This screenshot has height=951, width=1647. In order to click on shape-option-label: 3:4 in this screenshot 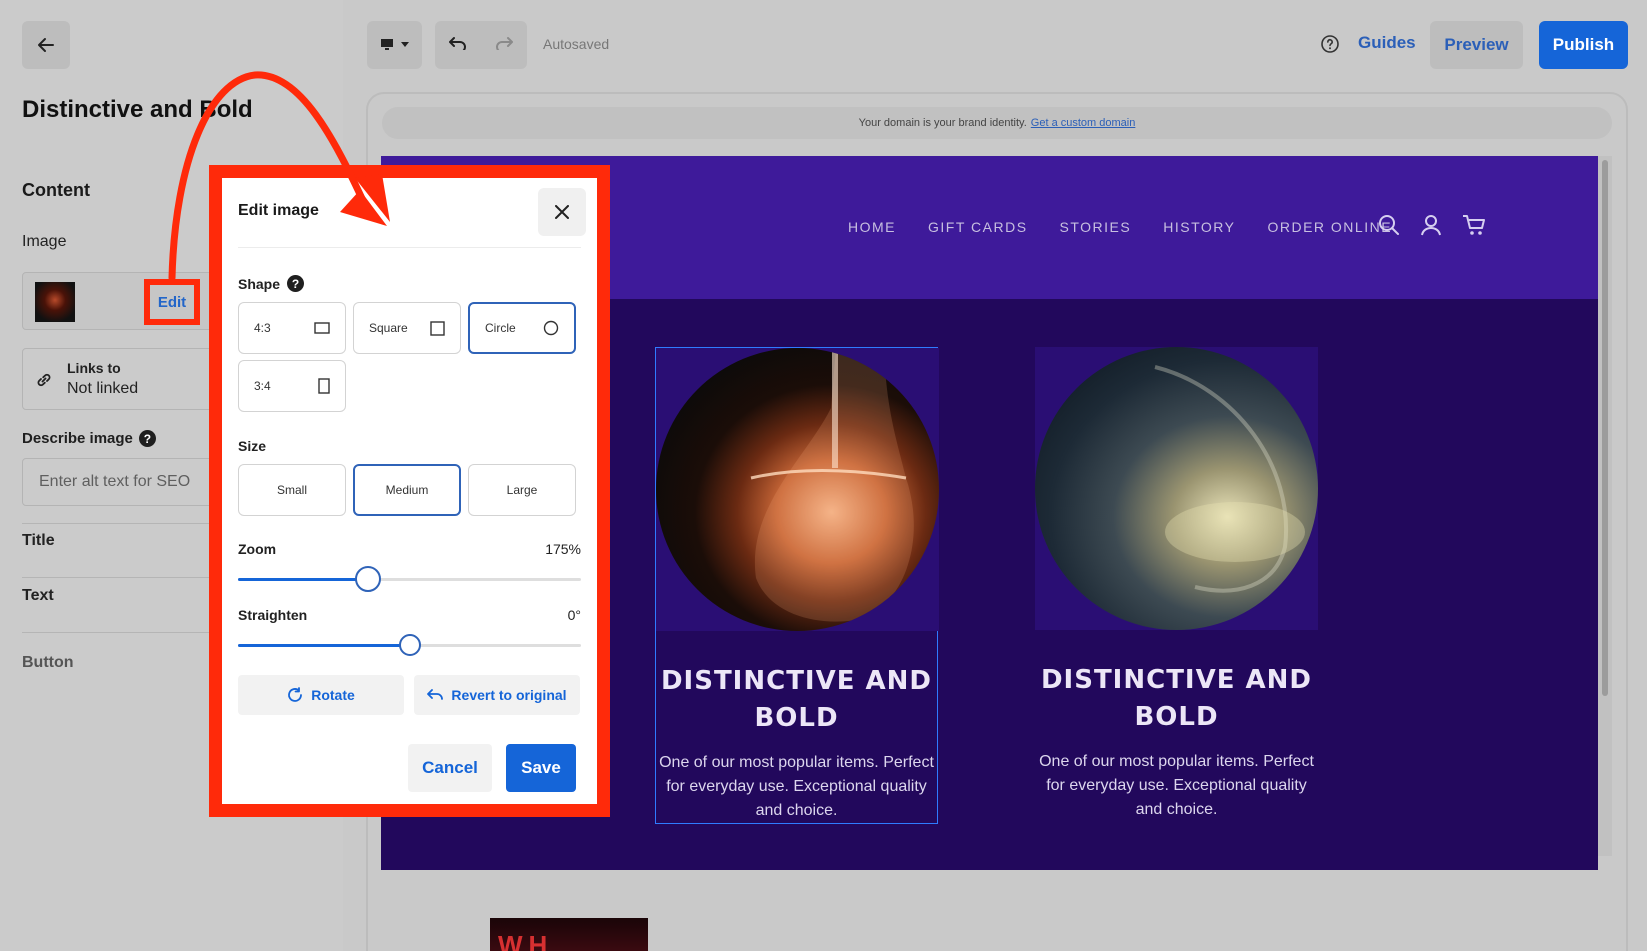, I will do `click(262, 386)`.